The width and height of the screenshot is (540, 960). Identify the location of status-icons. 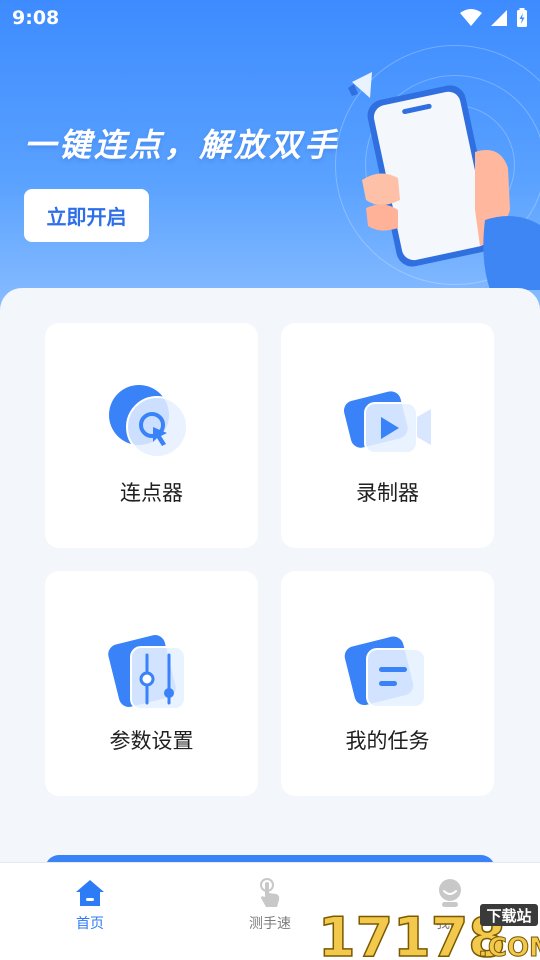
(494, 18).